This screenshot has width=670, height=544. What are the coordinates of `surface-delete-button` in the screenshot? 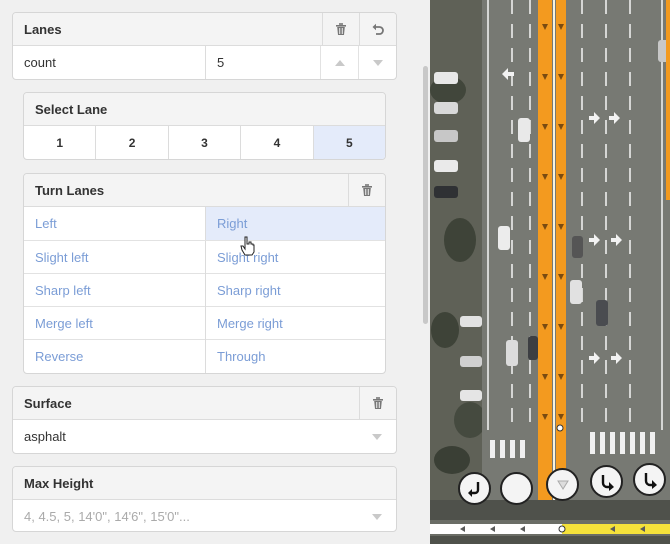 It's located at (377, 403).